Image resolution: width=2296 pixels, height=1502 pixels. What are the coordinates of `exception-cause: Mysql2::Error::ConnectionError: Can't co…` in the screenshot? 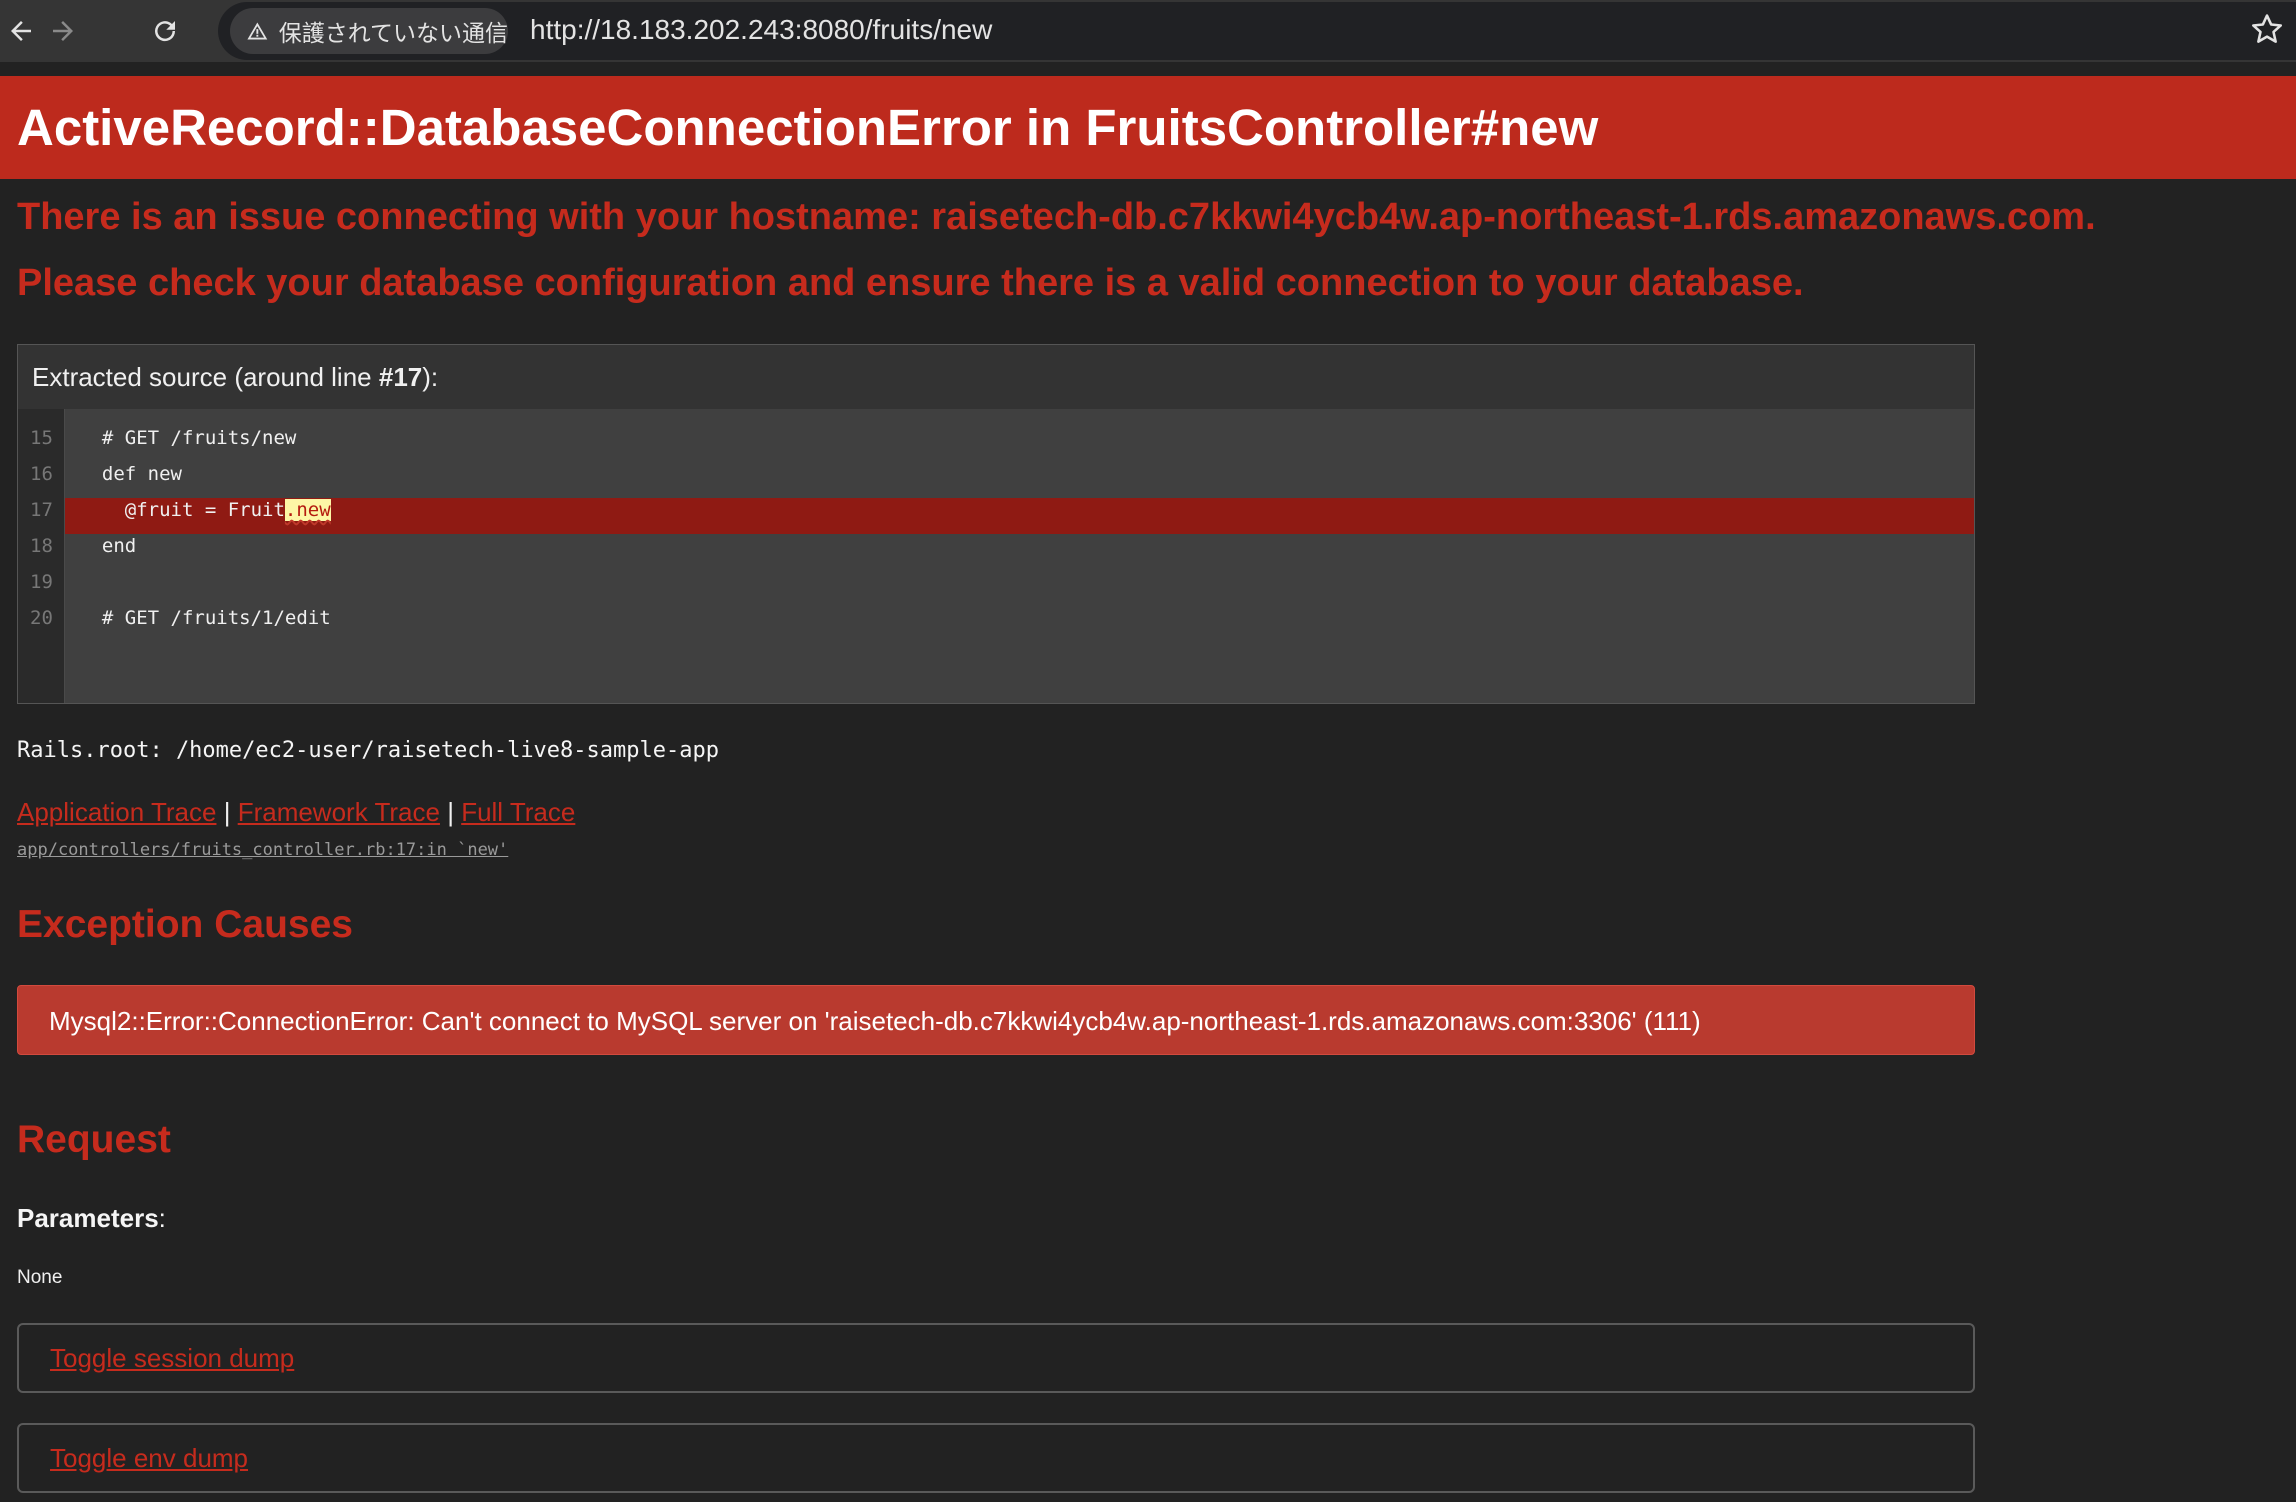 It's located at (996, 1020).